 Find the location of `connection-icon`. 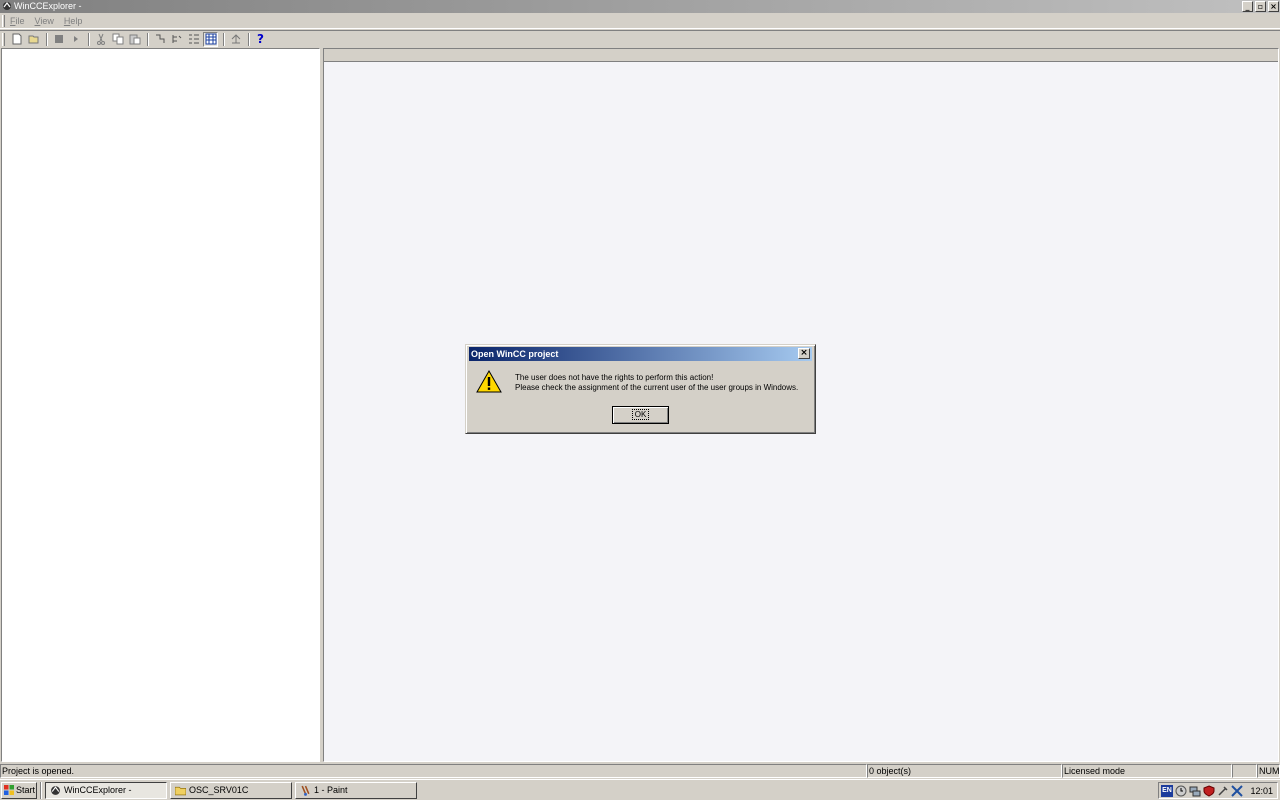

connection-icon is located at coordinates (1237, 790).